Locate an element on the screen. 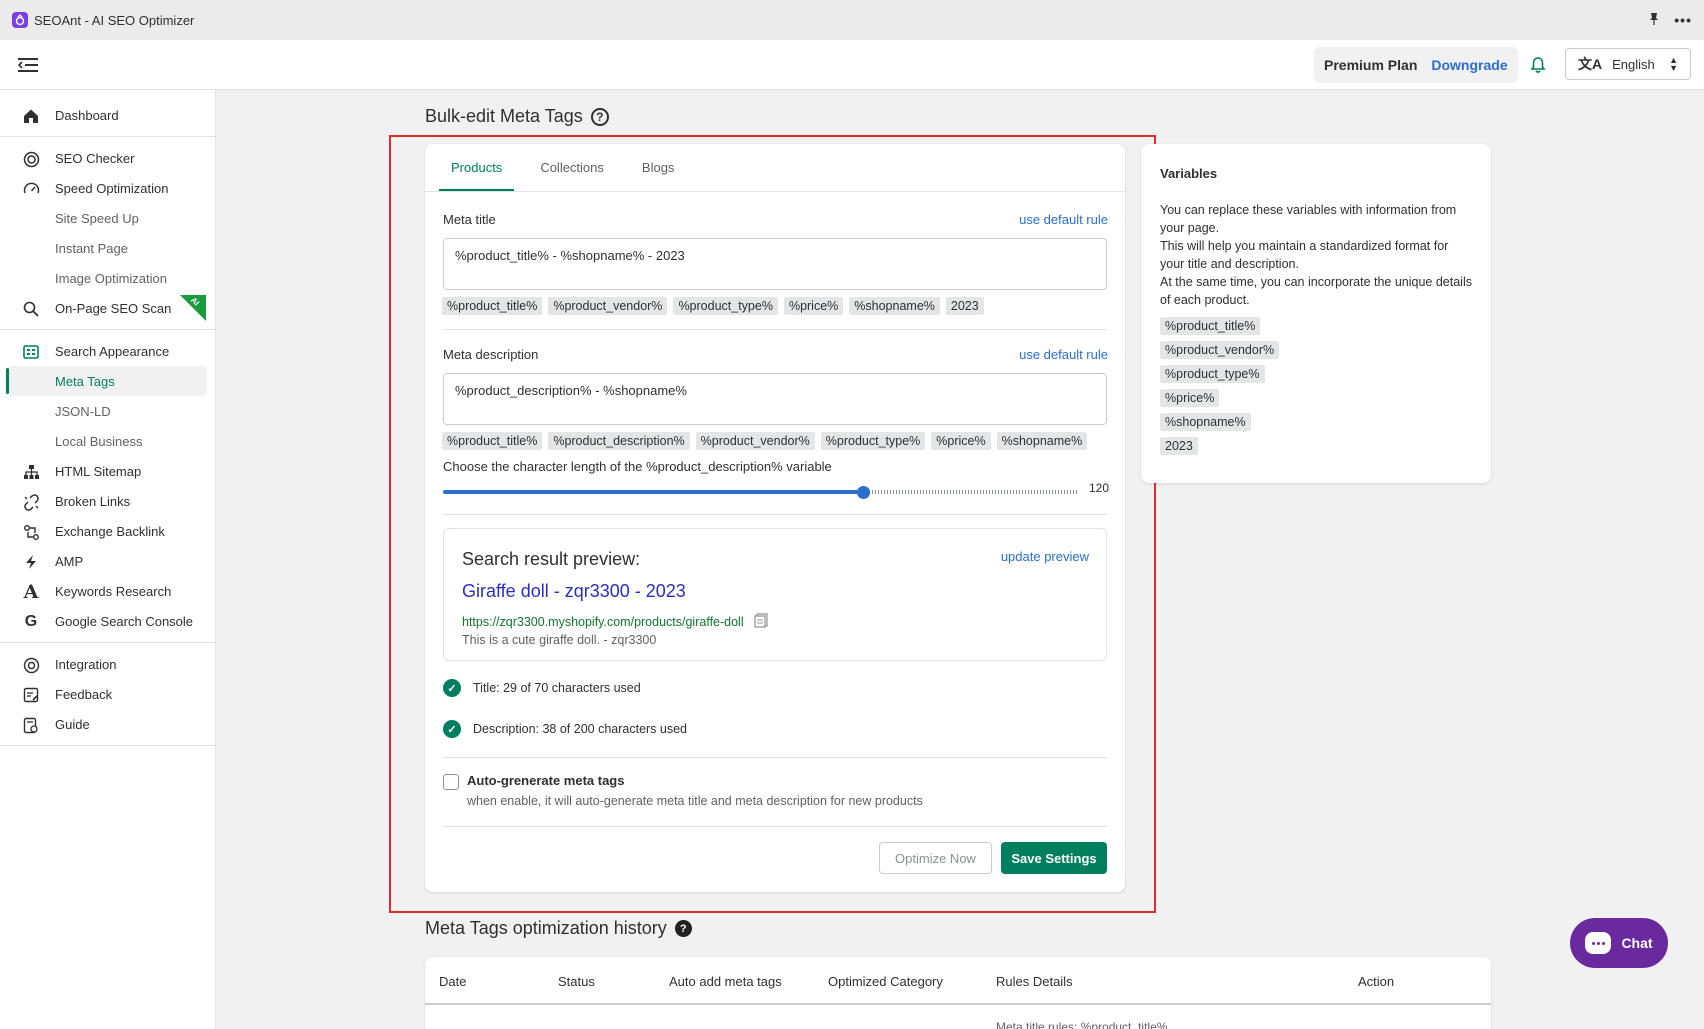 This screenshot has height=1029, width=1704. sidebar-item-feedback: Feedback is located at coordinates (107, 694).